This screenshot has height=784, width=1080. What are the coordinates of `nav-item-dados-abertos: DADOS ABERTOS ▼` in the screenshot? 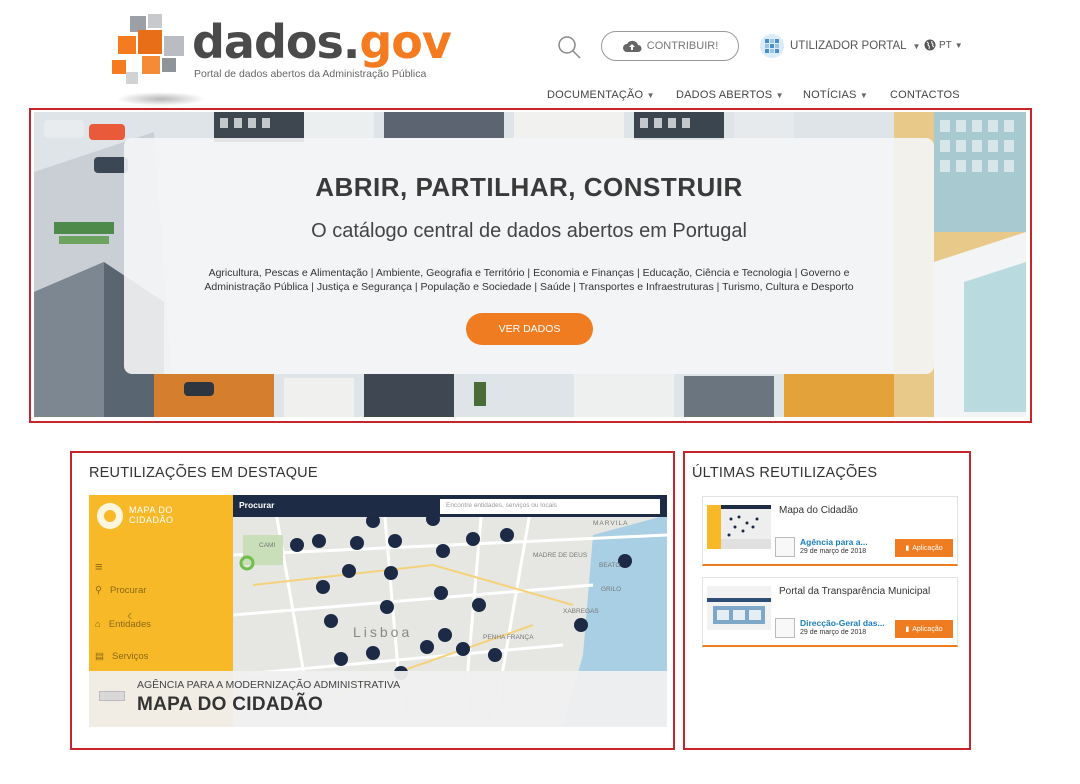 It's located at (730, 95).